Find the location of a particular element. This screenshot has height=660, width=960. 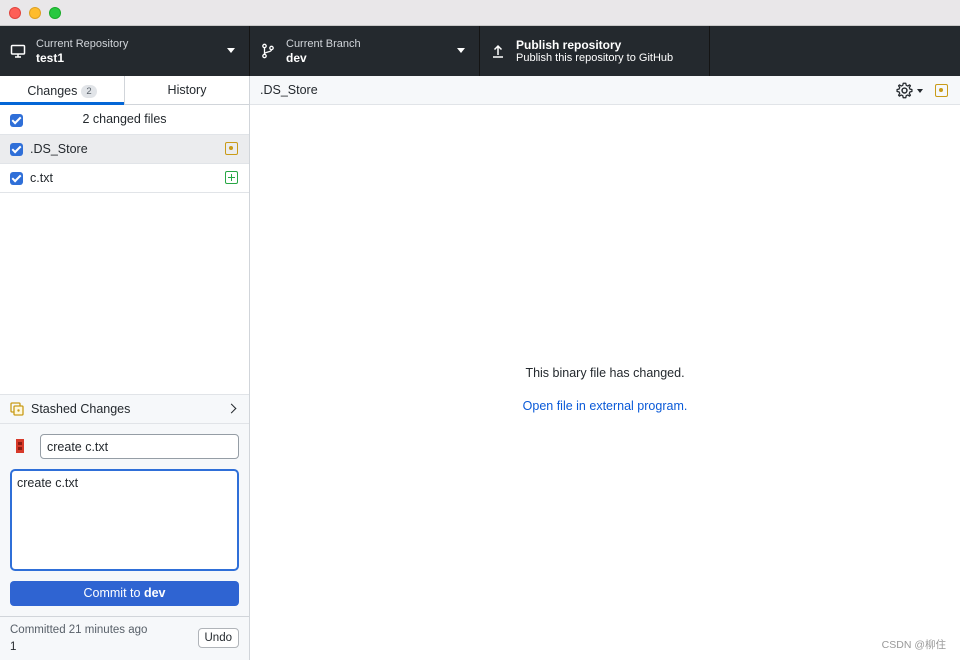

monitor-icon is located at coordinates (18, 51).